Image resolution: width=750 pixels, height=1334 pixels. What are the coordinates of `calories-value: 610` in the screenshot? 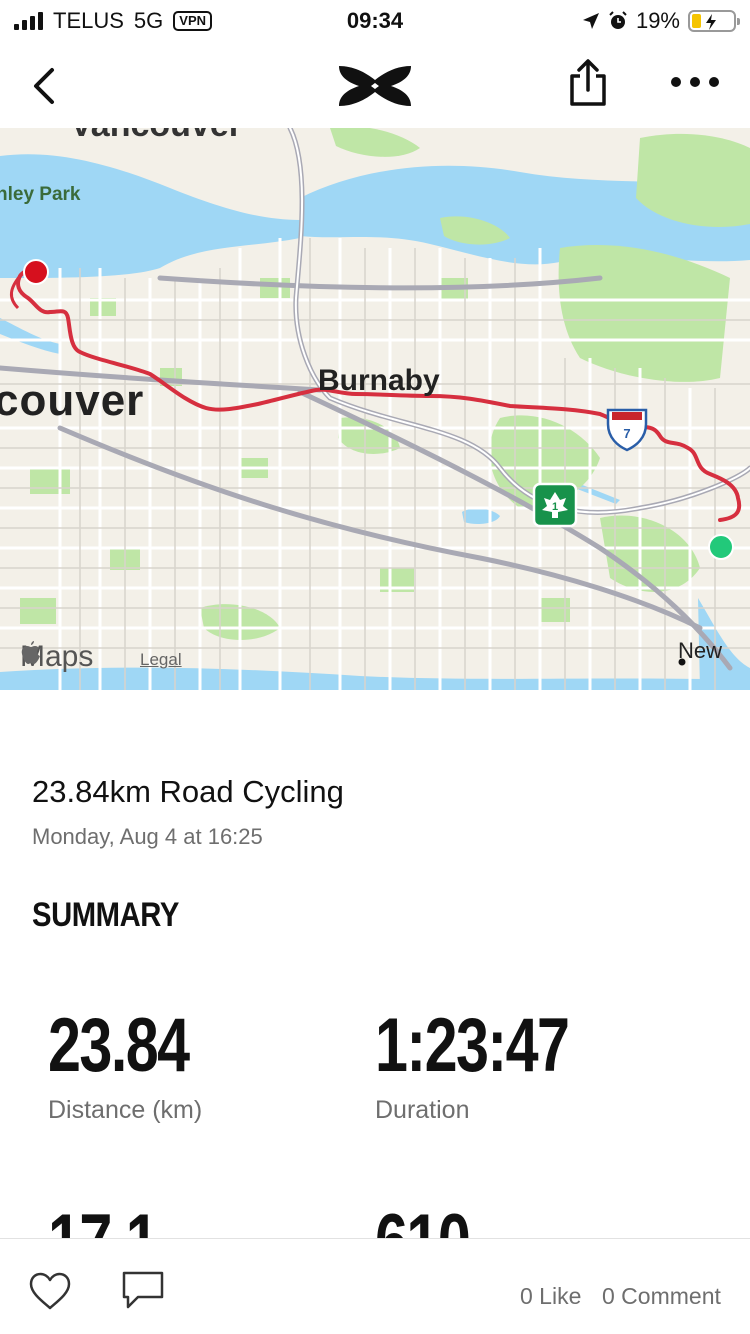 It's located at (423, 1221).